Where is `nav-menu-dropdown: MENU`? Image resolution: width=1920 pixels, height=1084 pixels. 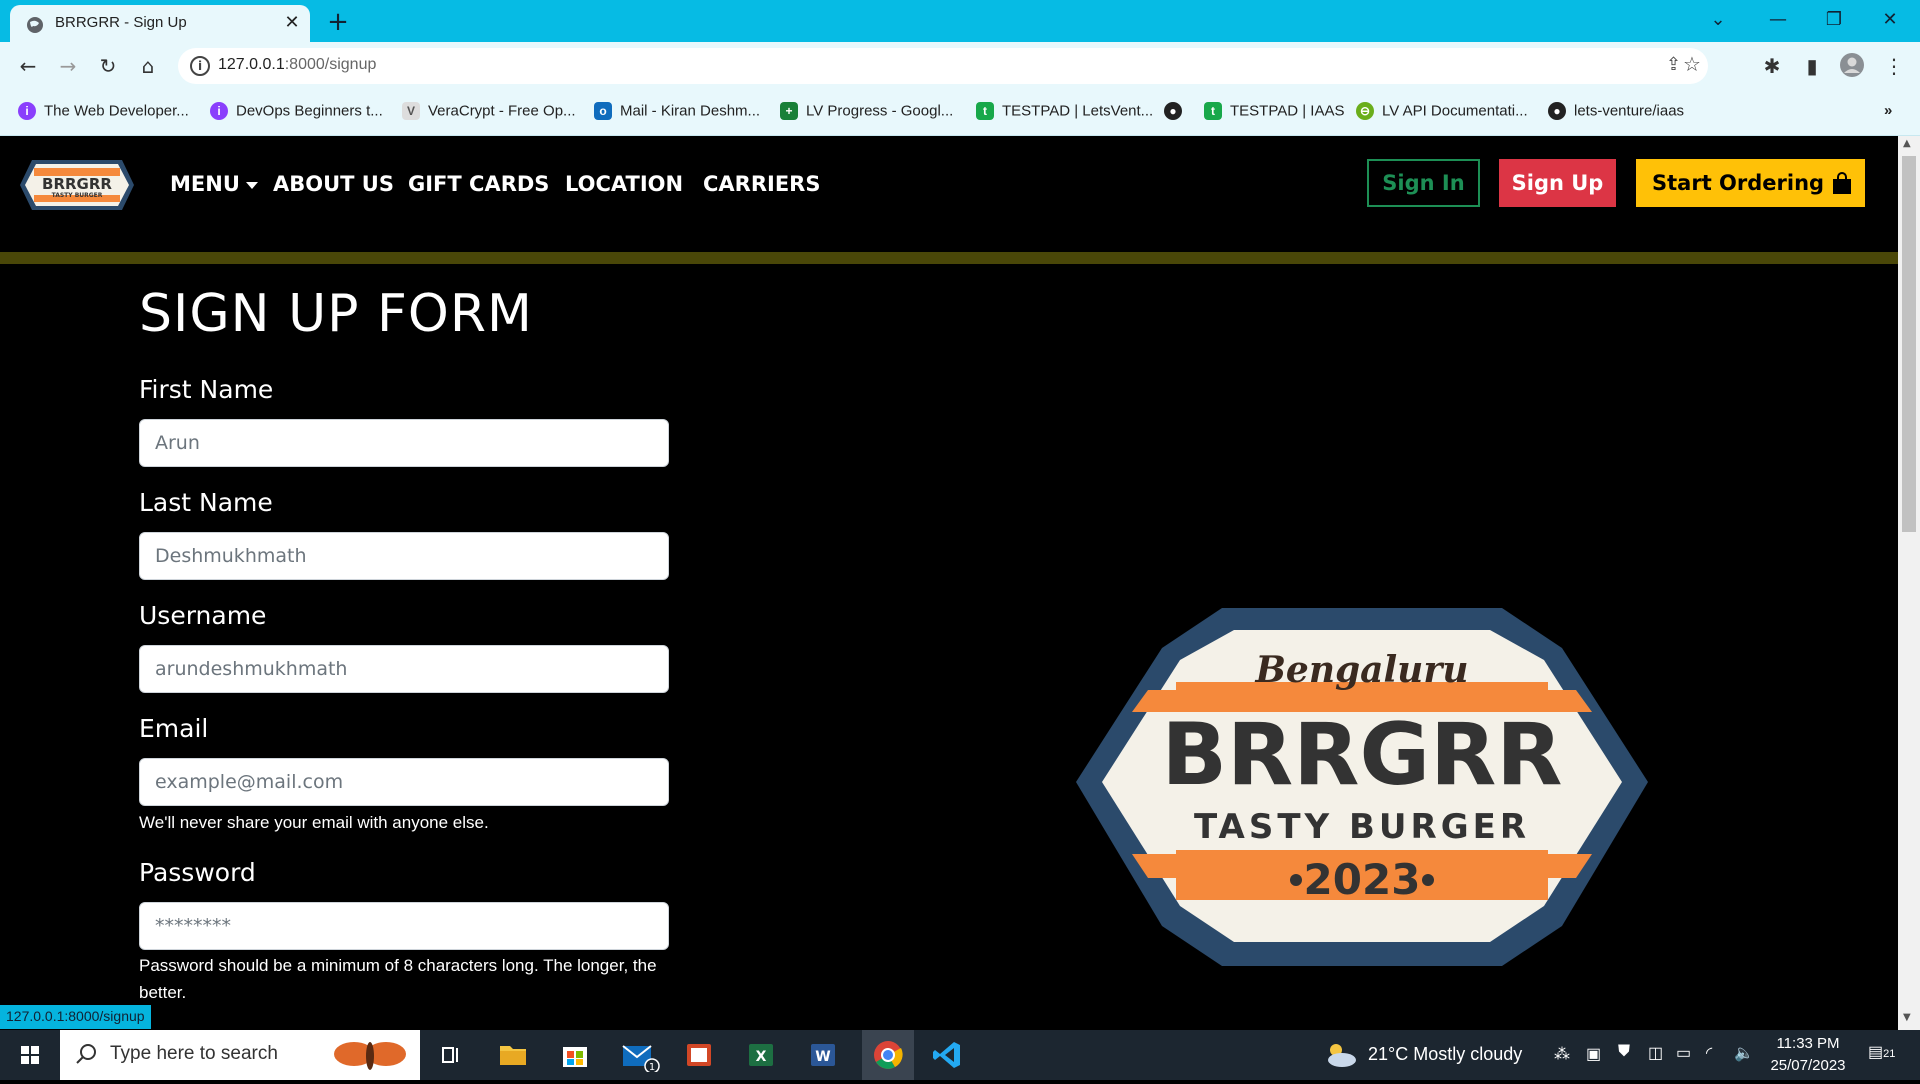
nav-menu-dropdown: MENU is located at coordinates (214, 184).